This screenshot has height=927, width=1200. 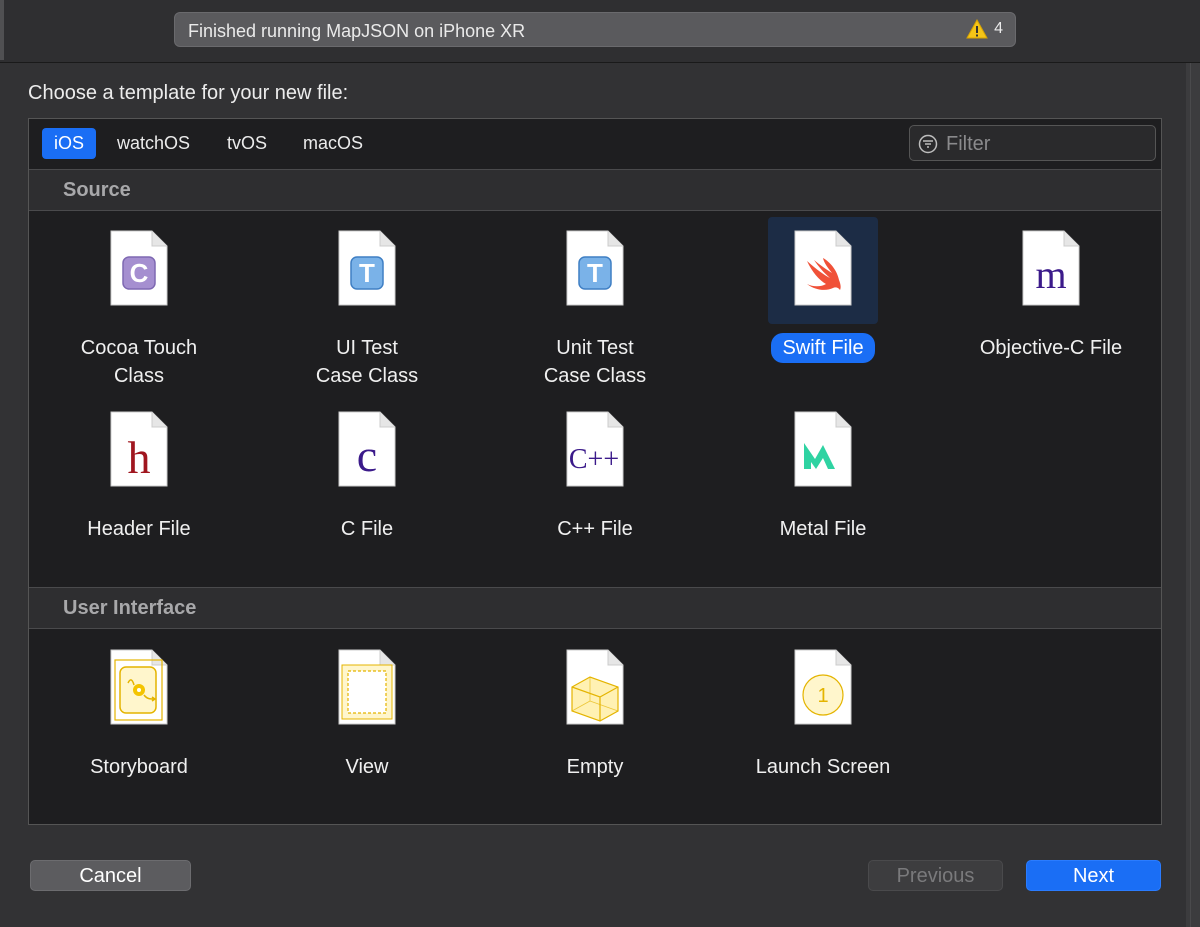 What do you see at coordinates (367, 687) in the screenshot?
I see `view-icon` at bounding box center [367, 687].